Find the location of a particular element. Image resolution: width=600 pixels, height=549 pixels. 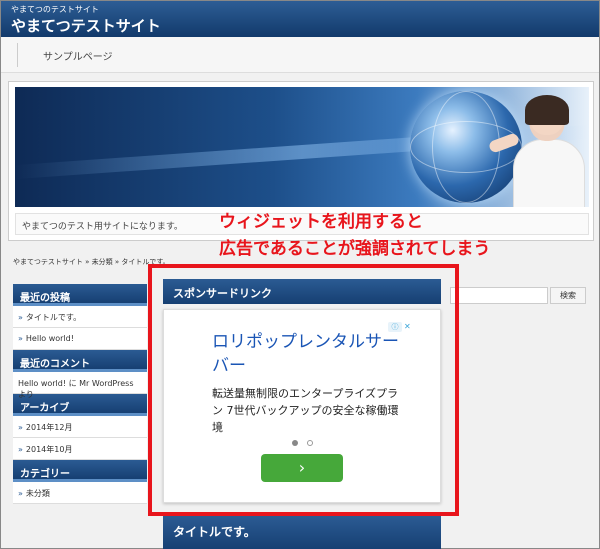

nav-divider is located at coordinates (17, 55).